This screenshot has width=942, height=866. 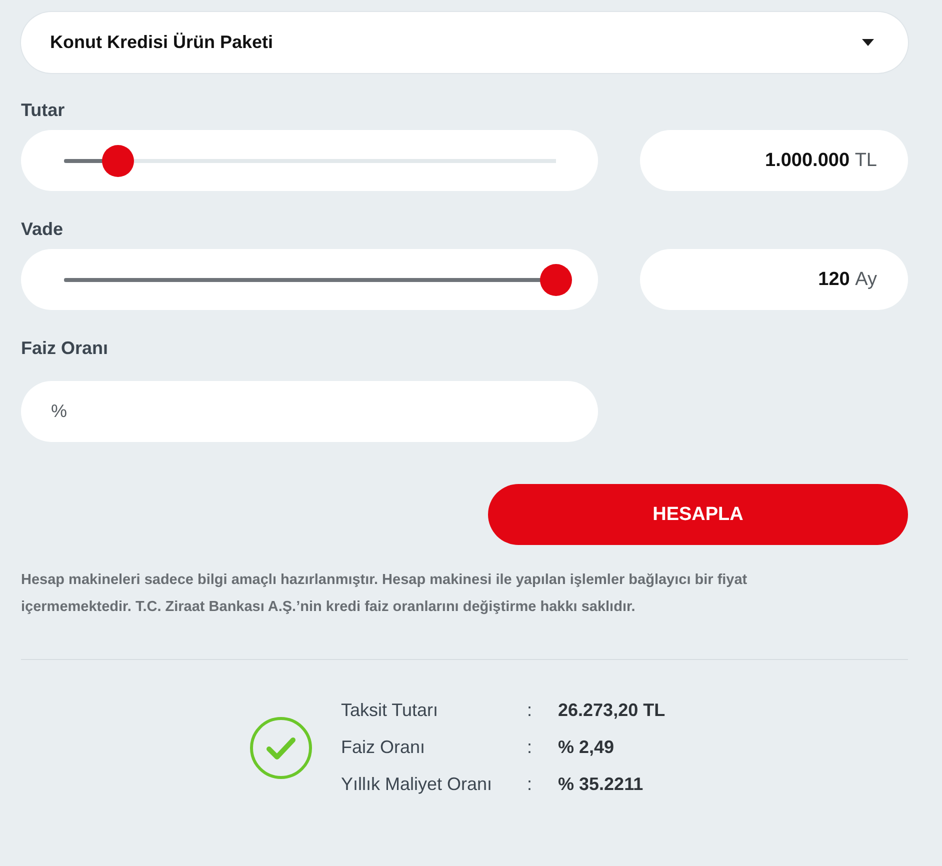 What do you see at coordinates (464, 42) in the screenshot?
I see `product-select: Konut Kredisi Ürün Paketi` at bounding box center [464, 42].